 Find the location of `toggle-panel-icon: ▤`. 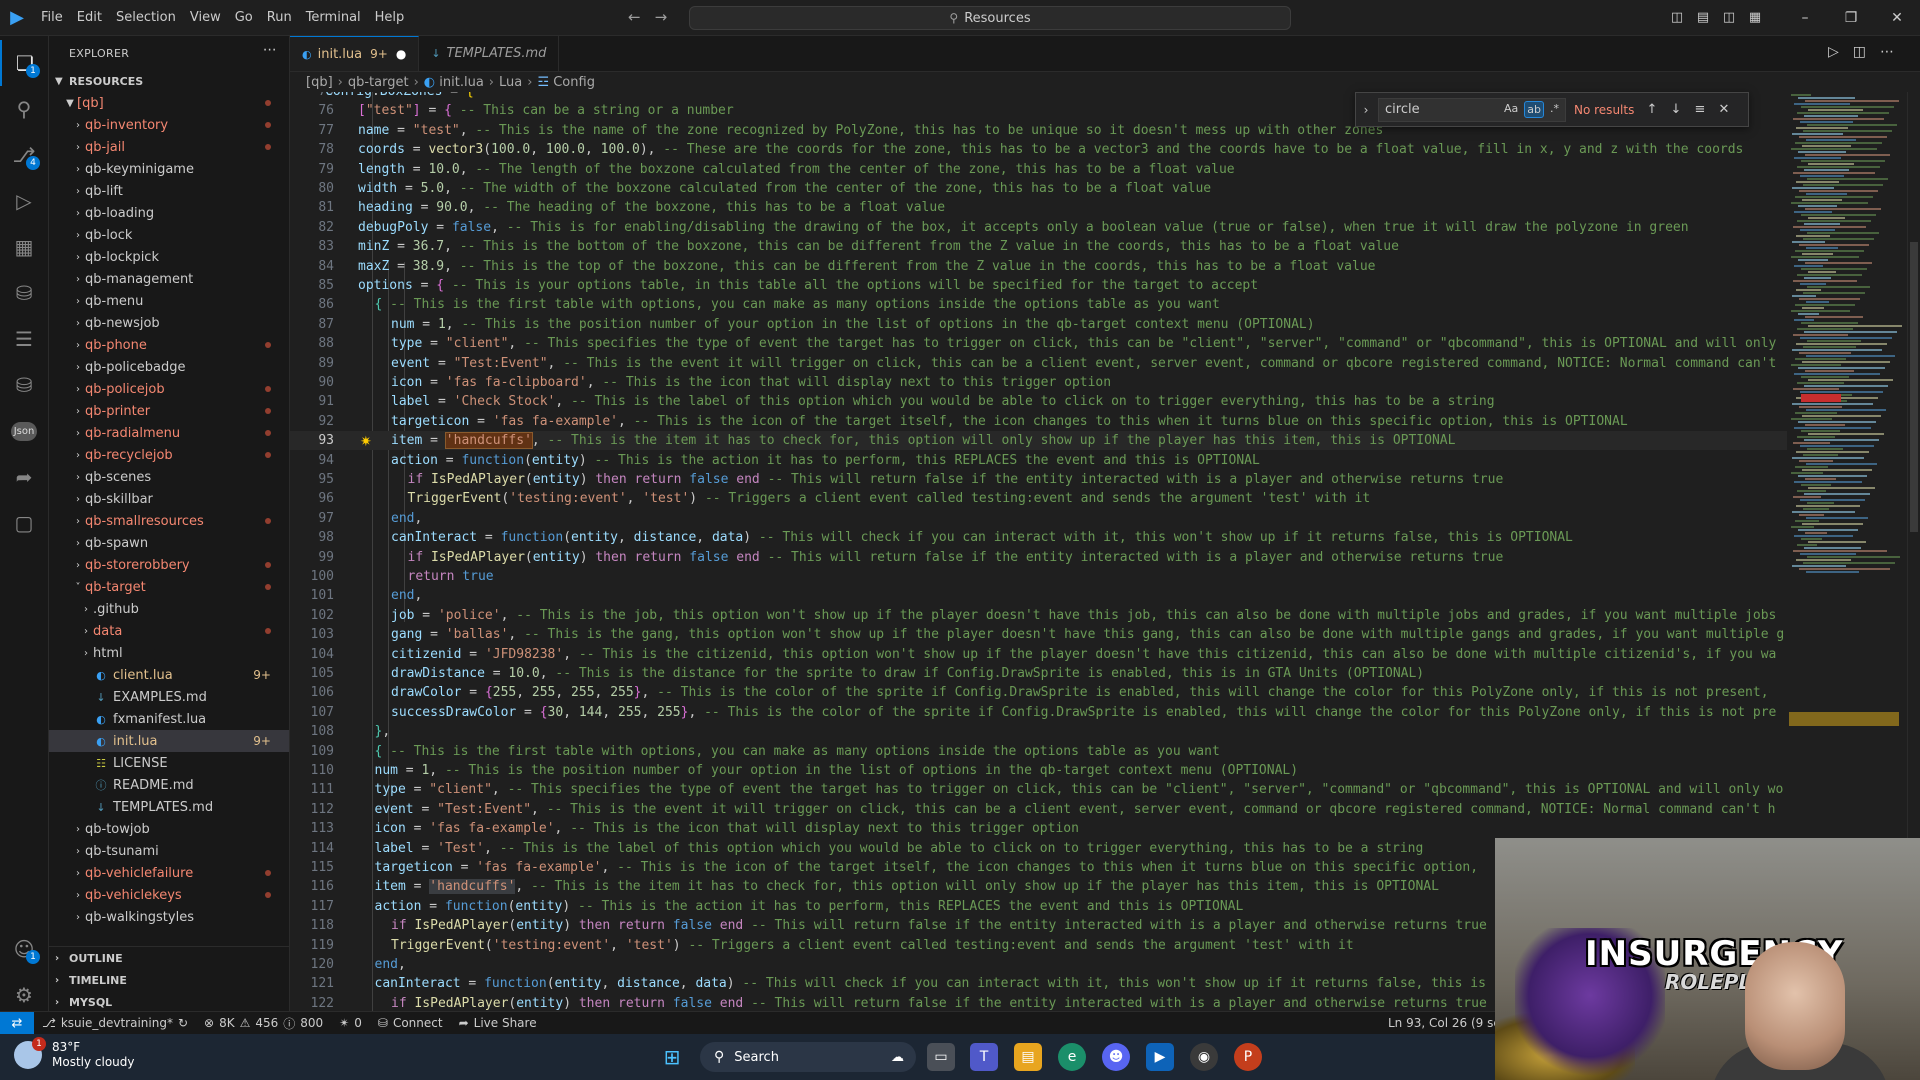

toggle-panel-icon: ▤ is located at coordinates (1703, 17).